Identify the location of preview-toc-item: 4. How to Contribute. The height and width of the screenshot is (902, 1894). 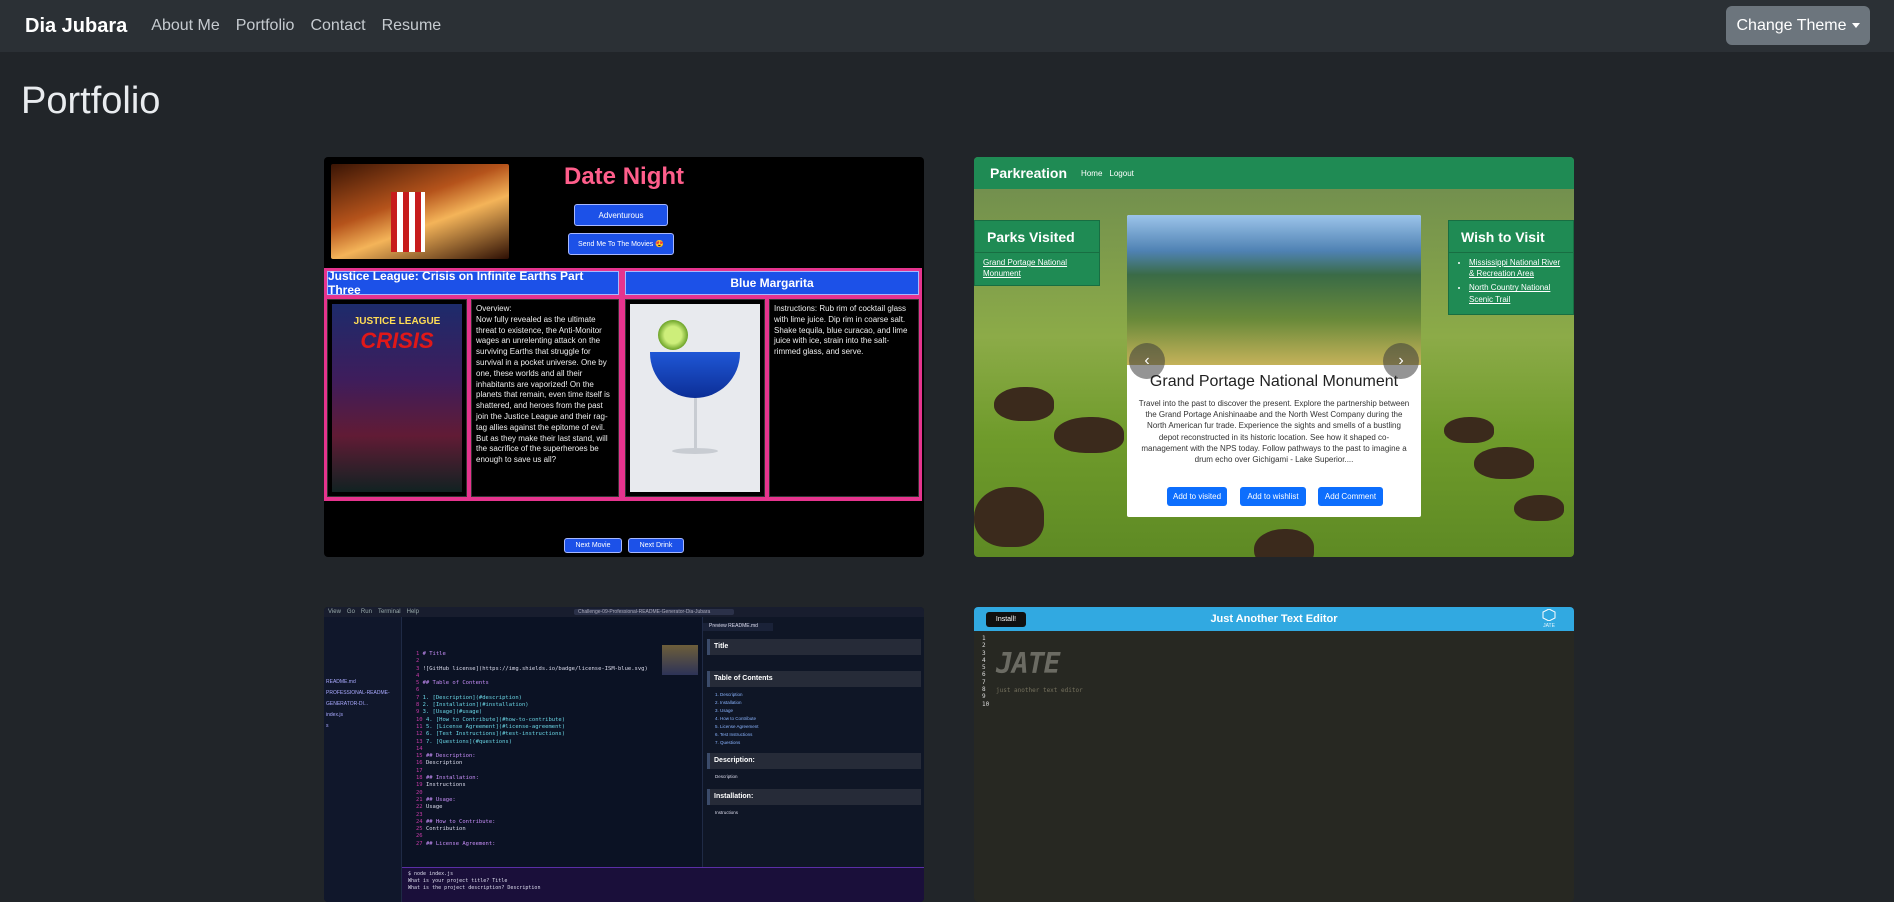
(737, 719).